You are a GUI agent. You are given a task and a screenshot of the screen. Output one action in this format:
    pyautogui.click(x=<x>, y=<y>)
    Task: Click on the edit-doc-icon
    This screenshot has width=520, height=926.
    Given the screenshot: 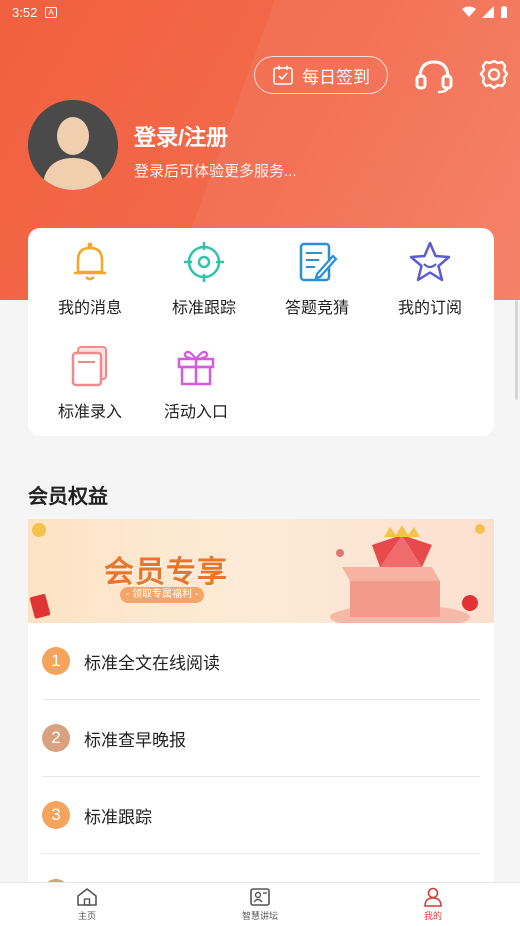 What is the action you would take?
    pyautogui.click(x=318, y=262)
    